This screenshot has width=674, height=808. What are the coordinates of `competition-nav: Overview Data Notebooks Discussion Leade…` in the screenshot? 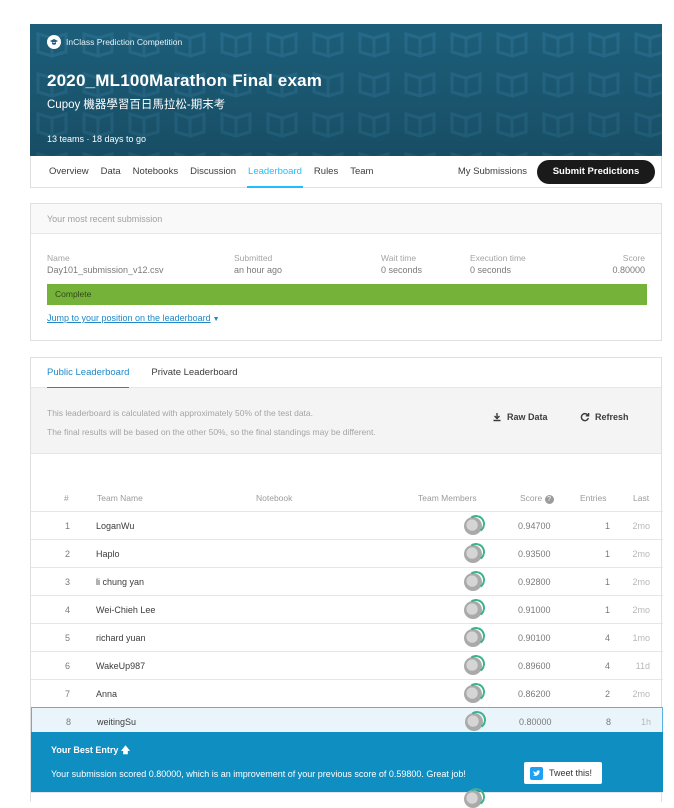 It's located at (346, 172).